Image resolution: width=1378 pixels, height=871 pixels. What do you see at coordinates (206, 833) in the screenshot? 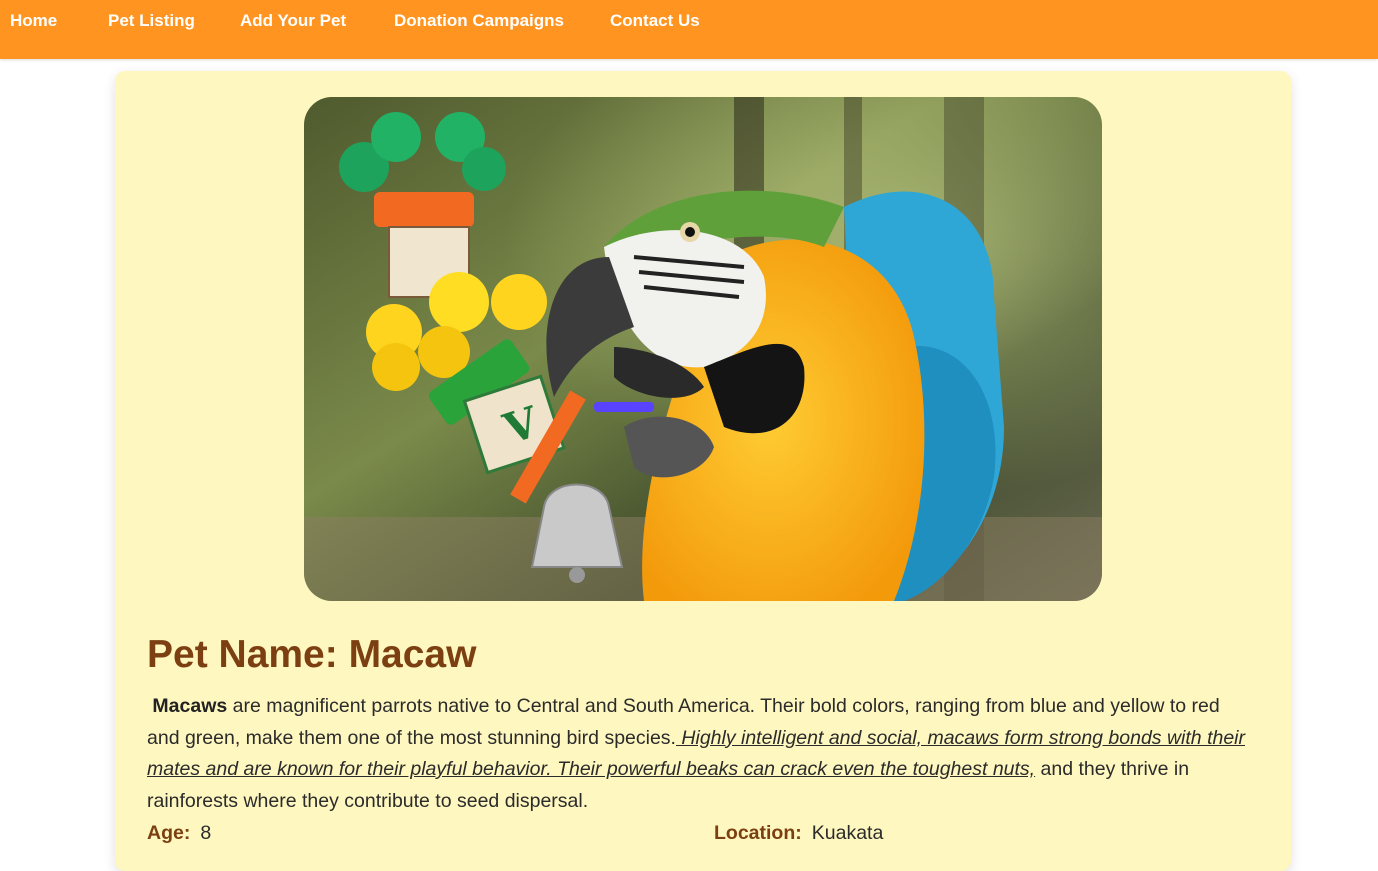
I see `pet-age-value: 8` at bounding box center [206, 833].